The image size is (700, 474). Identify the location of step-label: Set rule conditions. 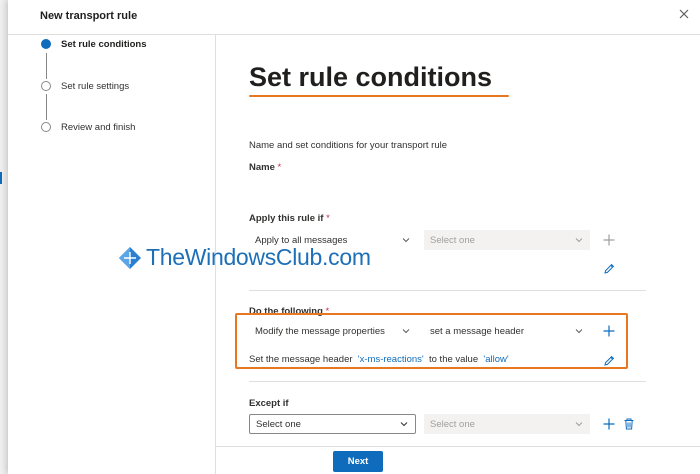
(104, 44).